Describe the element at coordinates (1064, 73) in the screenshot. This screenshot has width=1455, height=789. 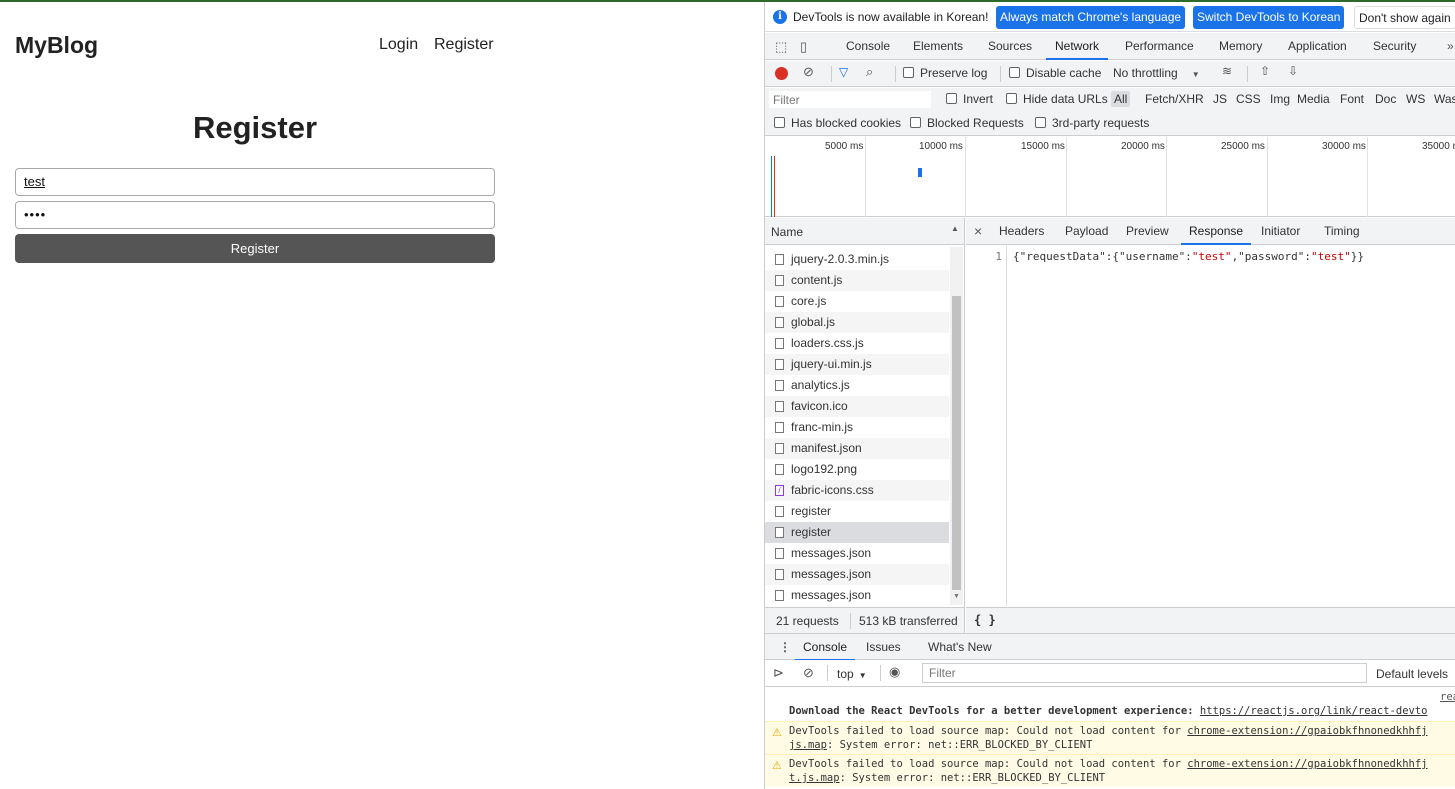
I see `disable-cache-label: Disable cache` at that location.